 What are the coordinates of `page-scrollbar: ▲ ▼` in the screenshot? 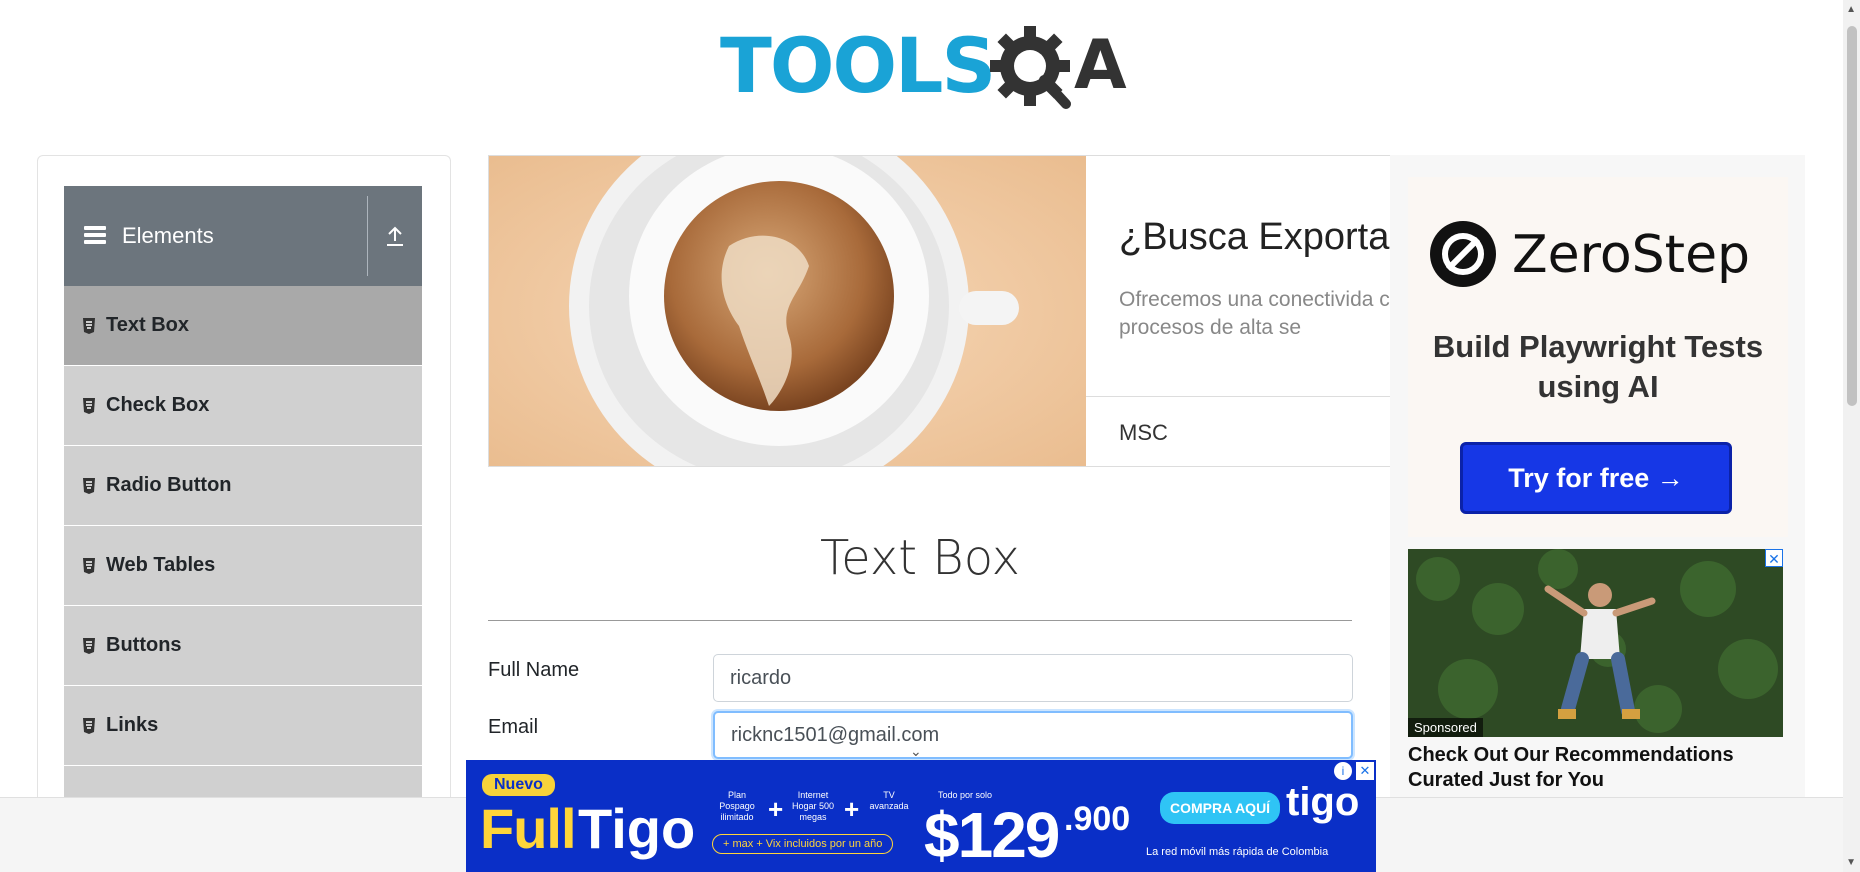 It's located at (1851, 436).